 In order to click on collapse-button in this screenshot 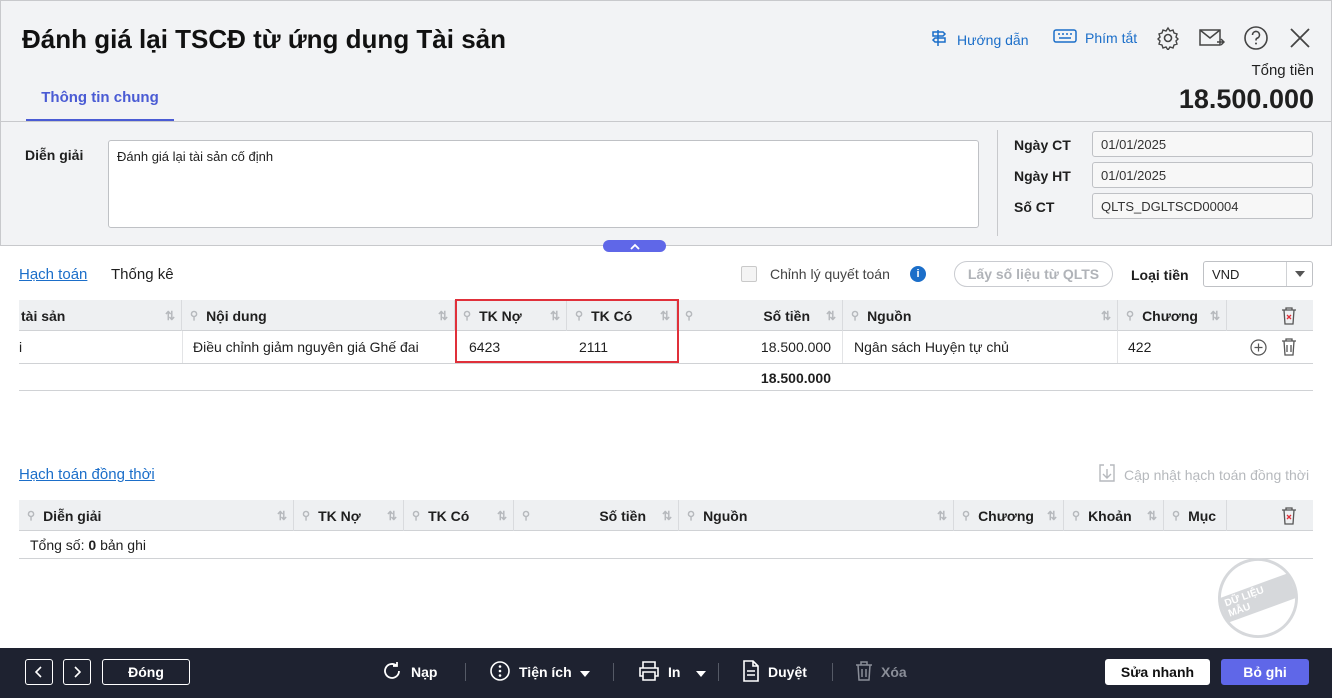, I will do `click(634, 246)`.